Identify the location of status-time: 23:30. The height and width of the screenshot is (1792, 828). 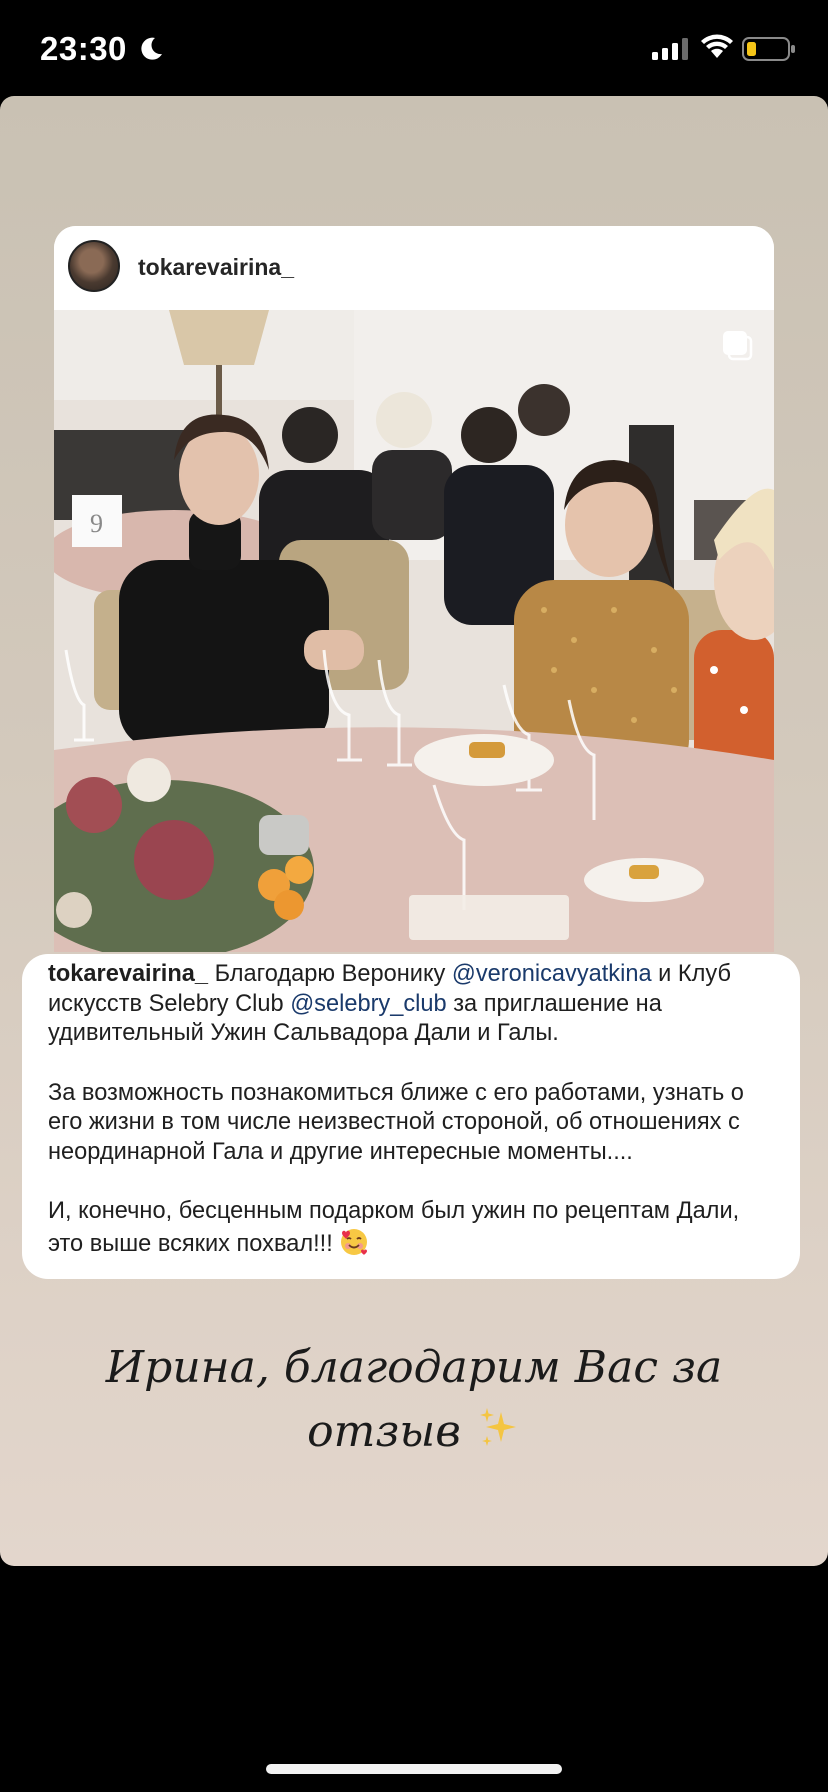
(83, 48).